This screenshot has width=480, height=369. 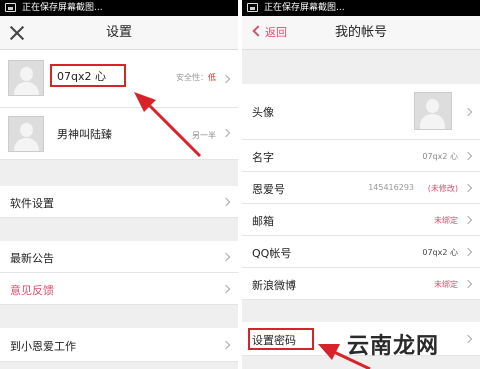 I want to click on watermark: 云南龙网, so click(x=393, y=346).